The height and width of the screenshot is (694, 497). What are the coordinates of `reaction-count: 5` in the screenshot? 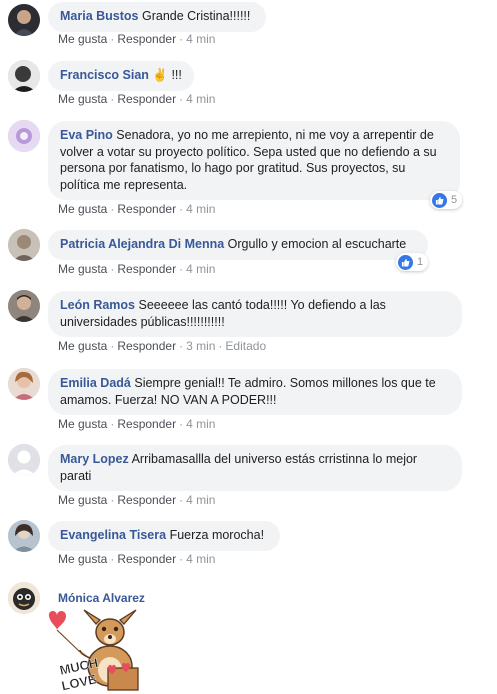 It's located at (446, 200).